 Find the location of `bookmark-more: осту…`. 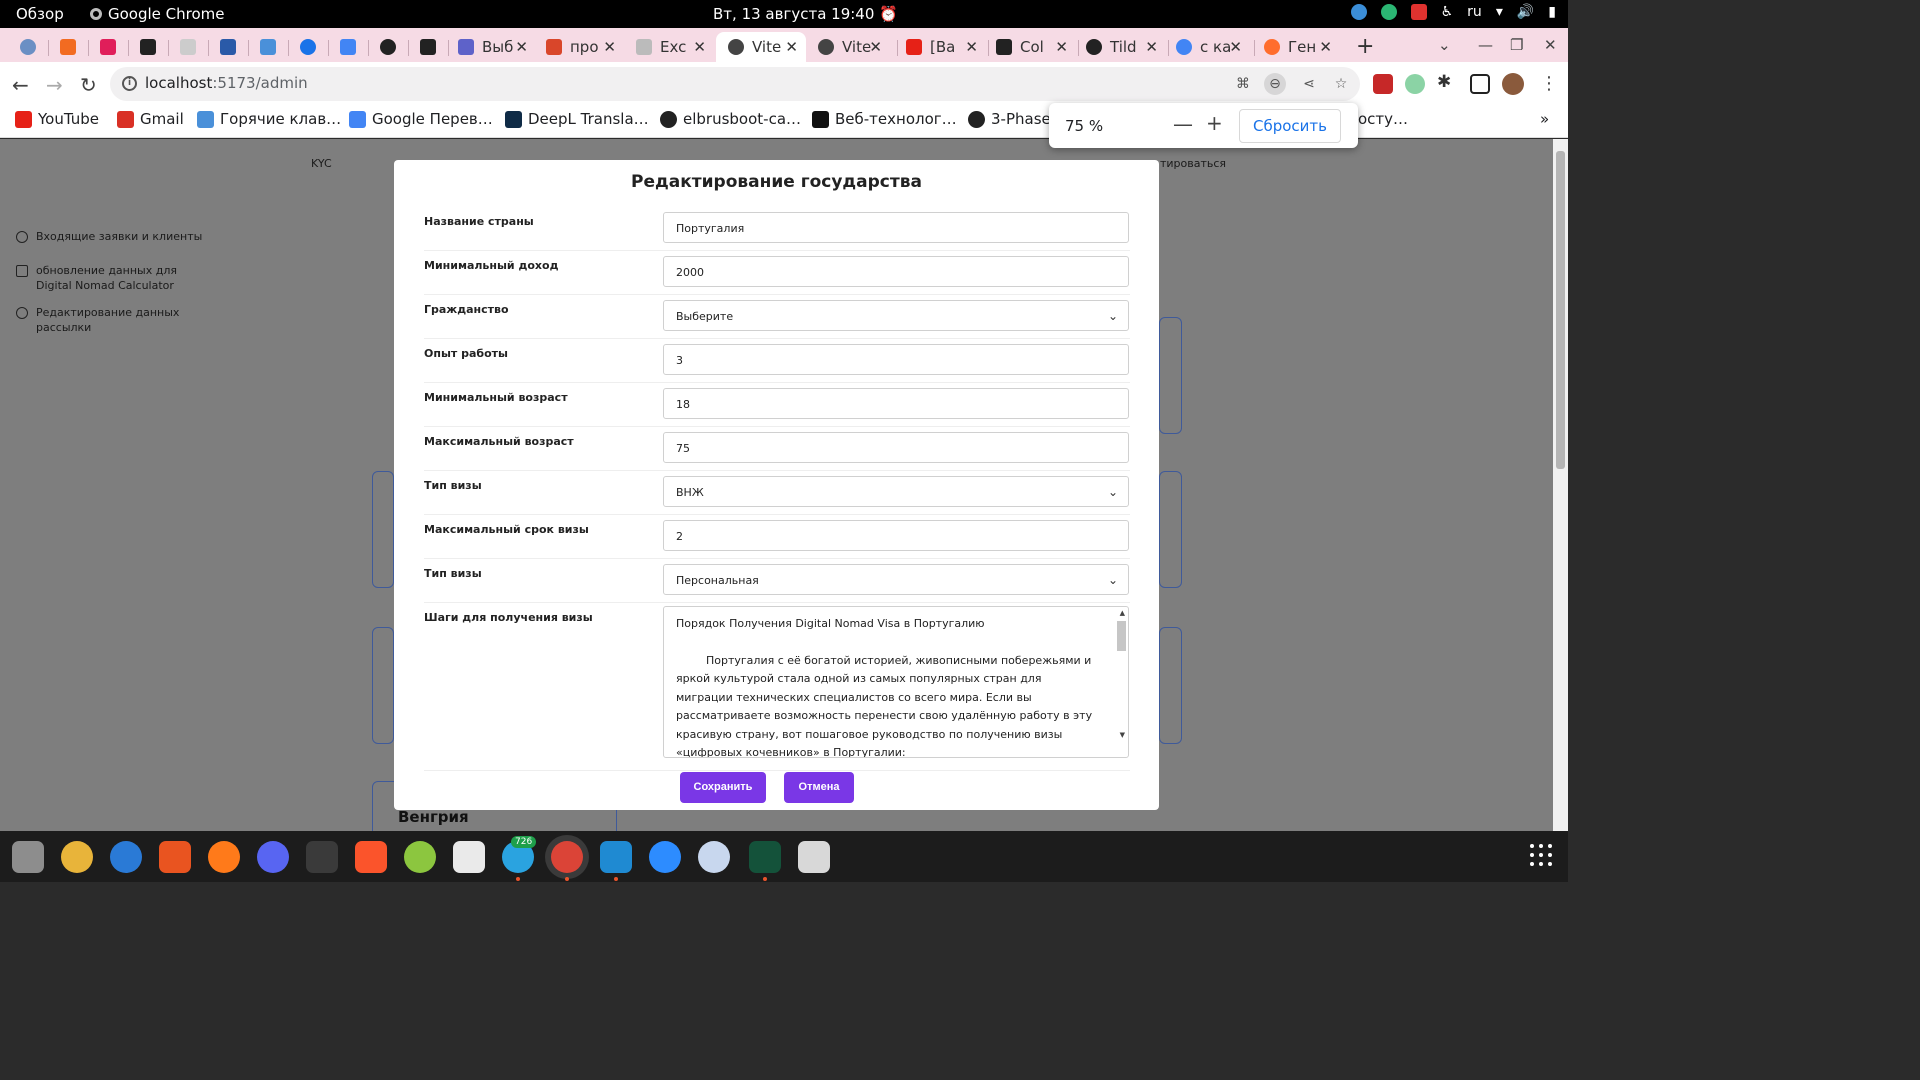

bookmark-more: осту… is located at coordinates (1383, 119).